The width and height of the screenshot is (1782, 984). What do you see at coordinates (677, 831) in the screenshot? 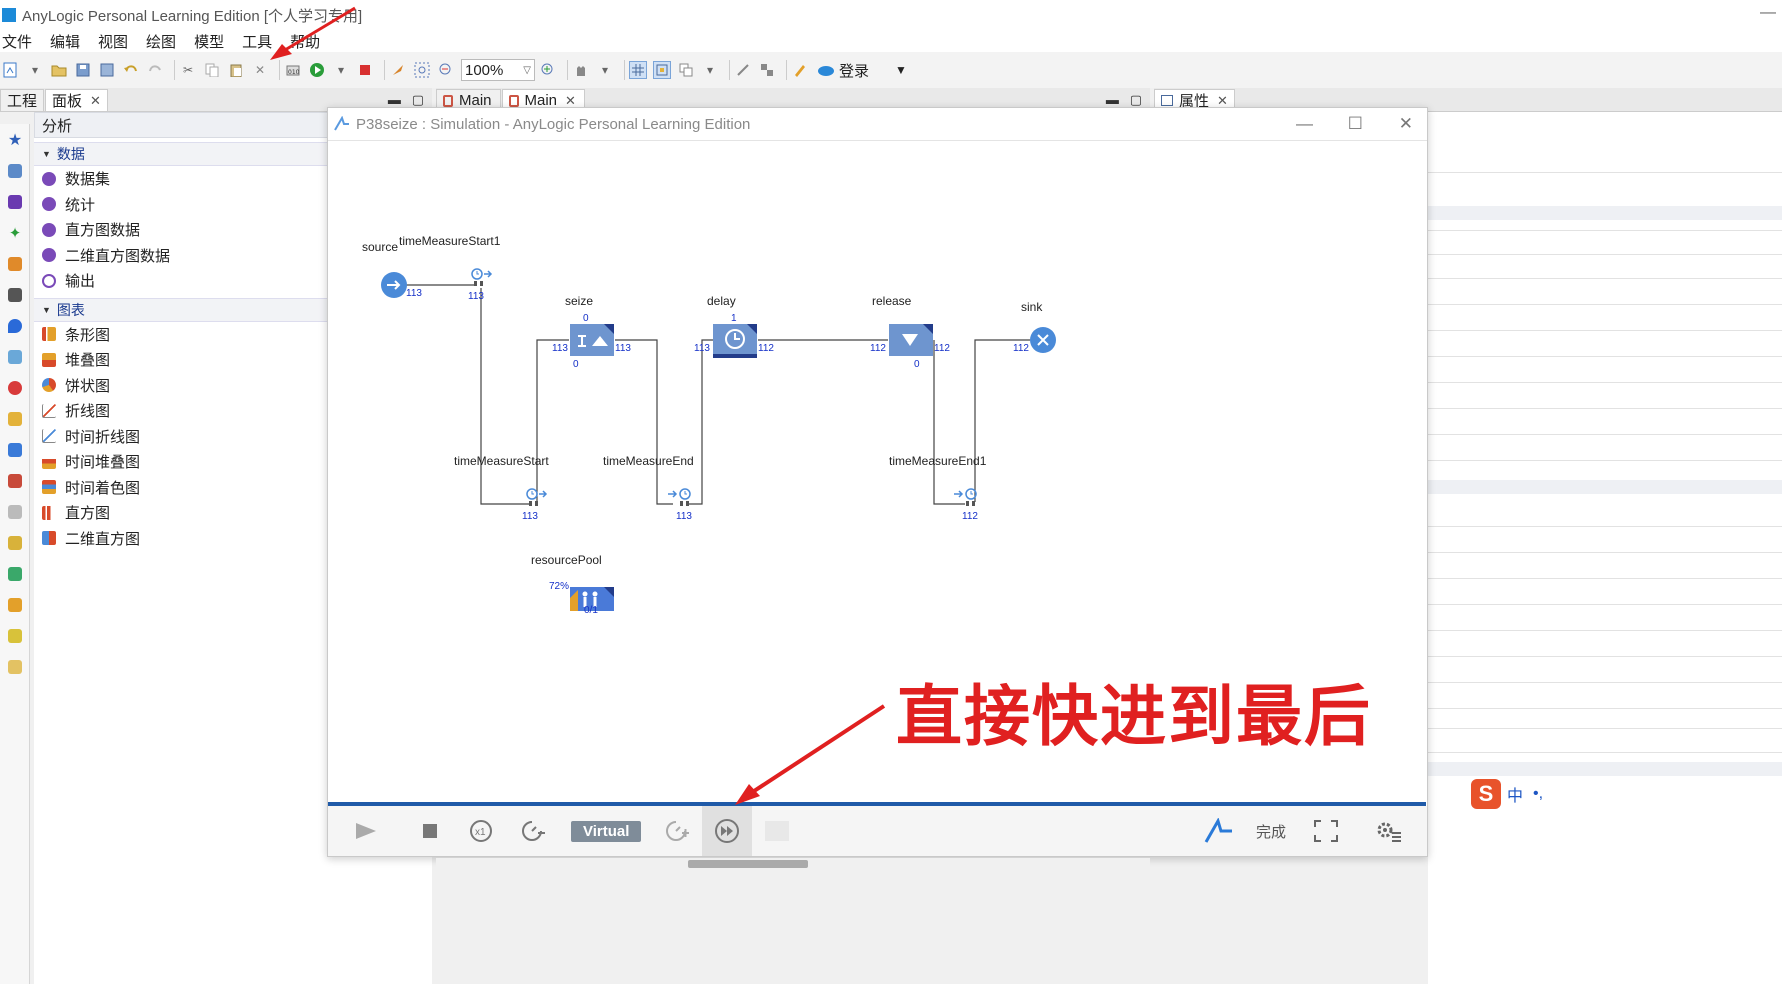
I see `speed-up-button` at bounding box center [677, 831].